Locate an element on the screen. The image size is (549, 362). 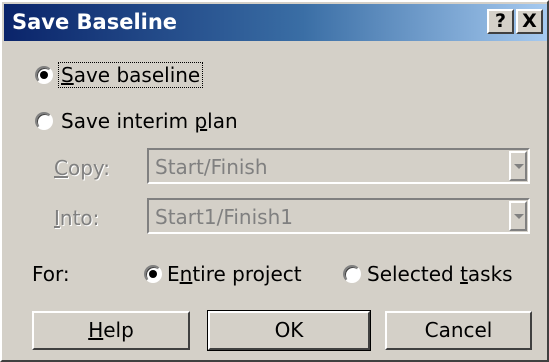
entire-project-radio is located at coordinates (153, 274).